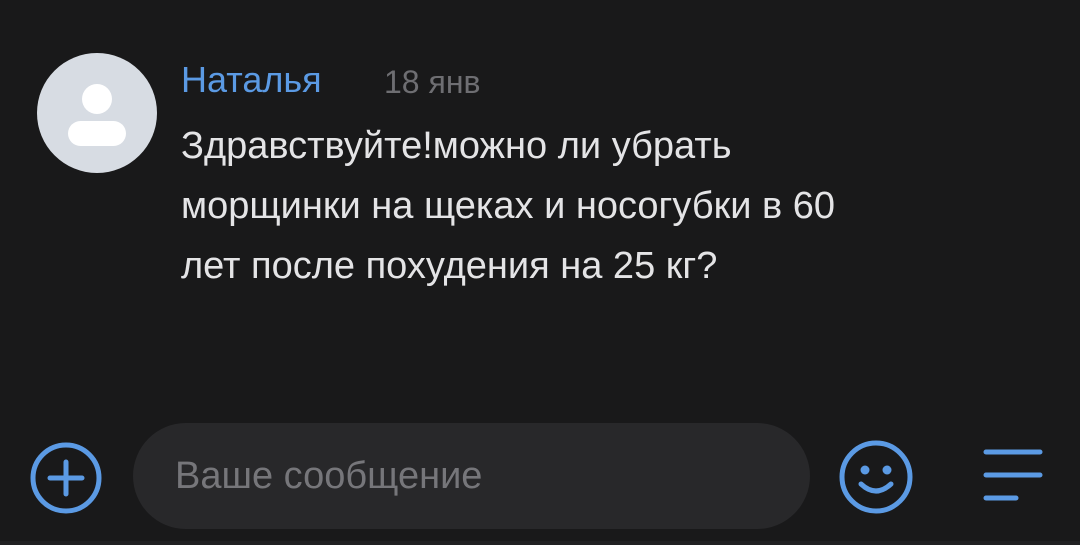 This screenshot has height=545, width=1080. Describe the element at coordinates (475, 476) in the screenshot. I see `message-input` at that location.